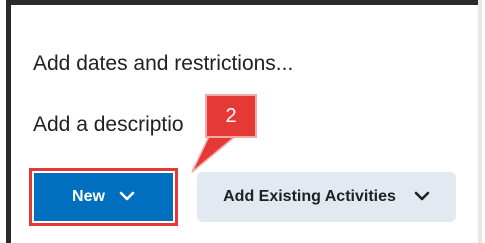  I want to click on add-description-link: Add a descriptio, so click(108, 125).